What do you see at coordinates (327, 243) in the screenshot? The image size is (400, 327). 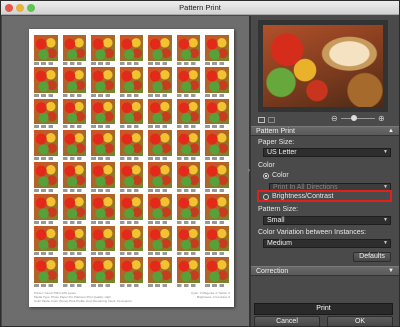 I see `color-variation-select: Medium ▼` at bounding box center [327, 243].